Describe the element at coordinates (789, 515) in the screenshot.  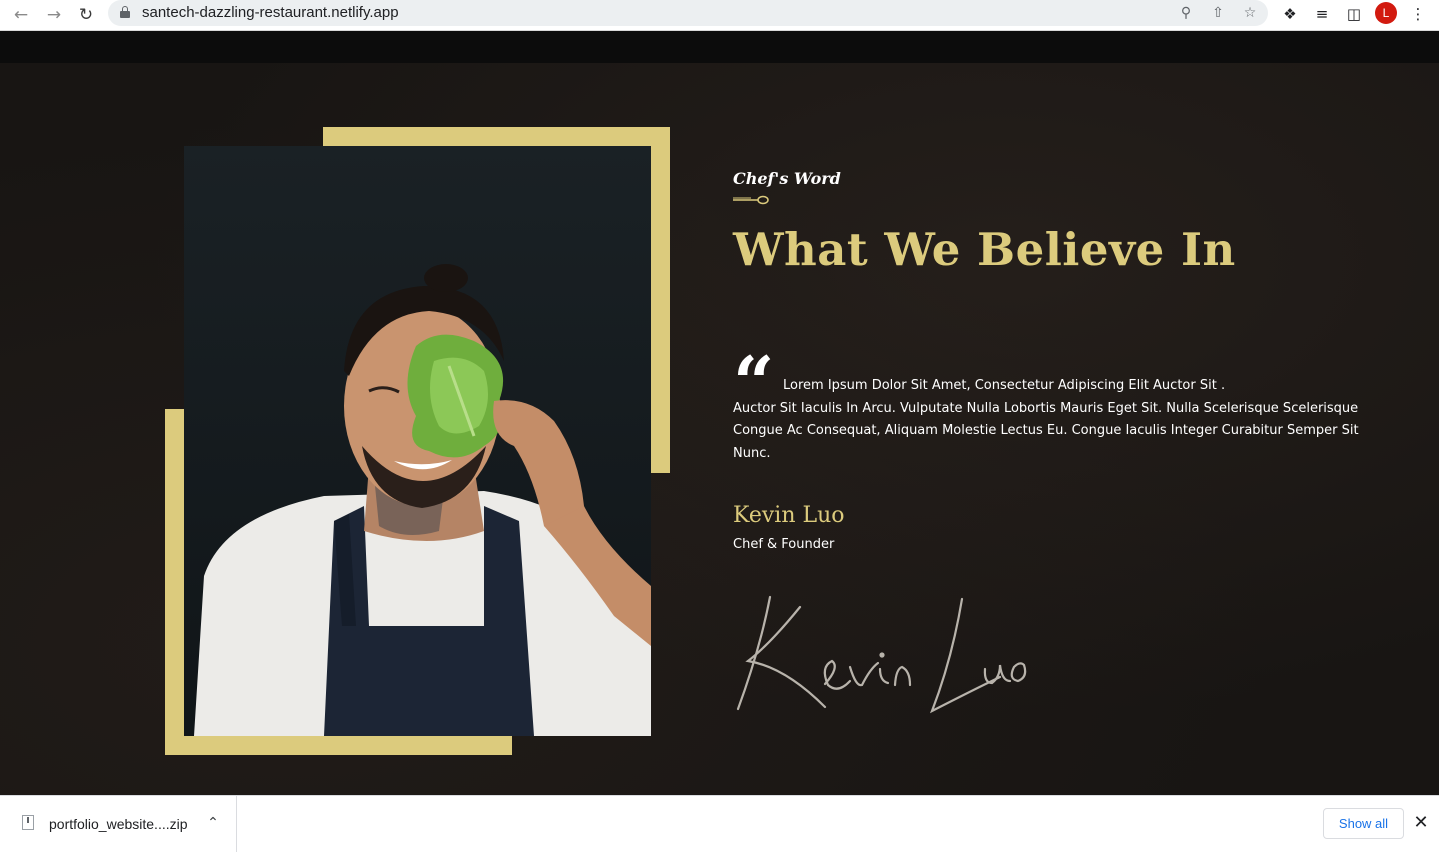
I see `author-name: Kevin Luo` at that location.